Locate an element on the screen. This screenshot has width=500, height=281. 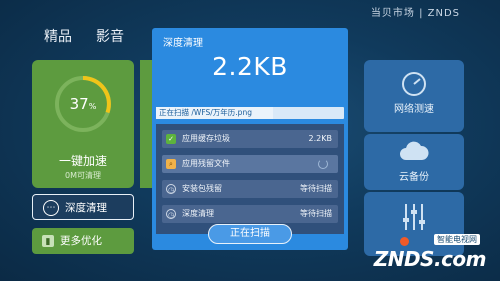
boost-title: 一键加速 is located at coordinates (82, 161).